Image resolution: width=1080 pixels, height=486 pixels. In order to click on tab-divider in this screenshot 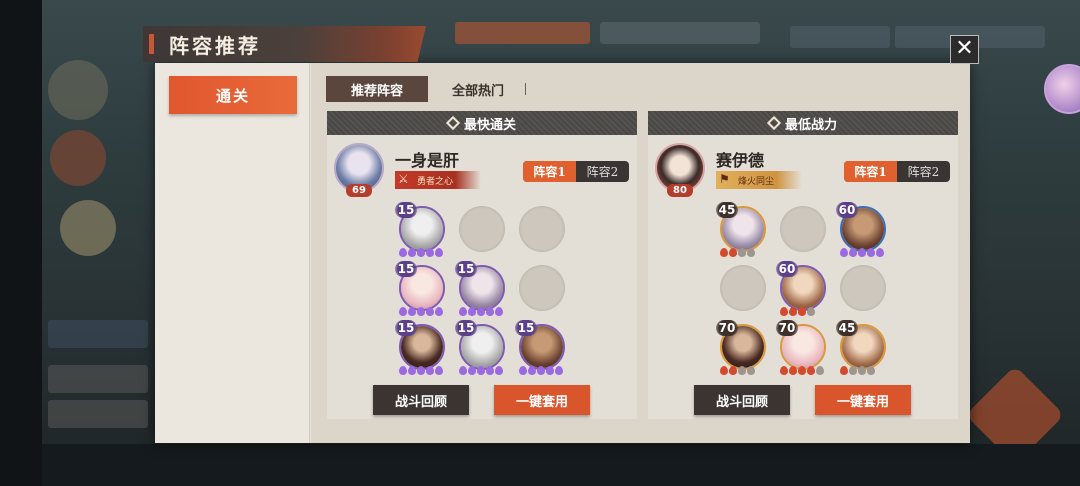, I will do `click(525, 89)`.